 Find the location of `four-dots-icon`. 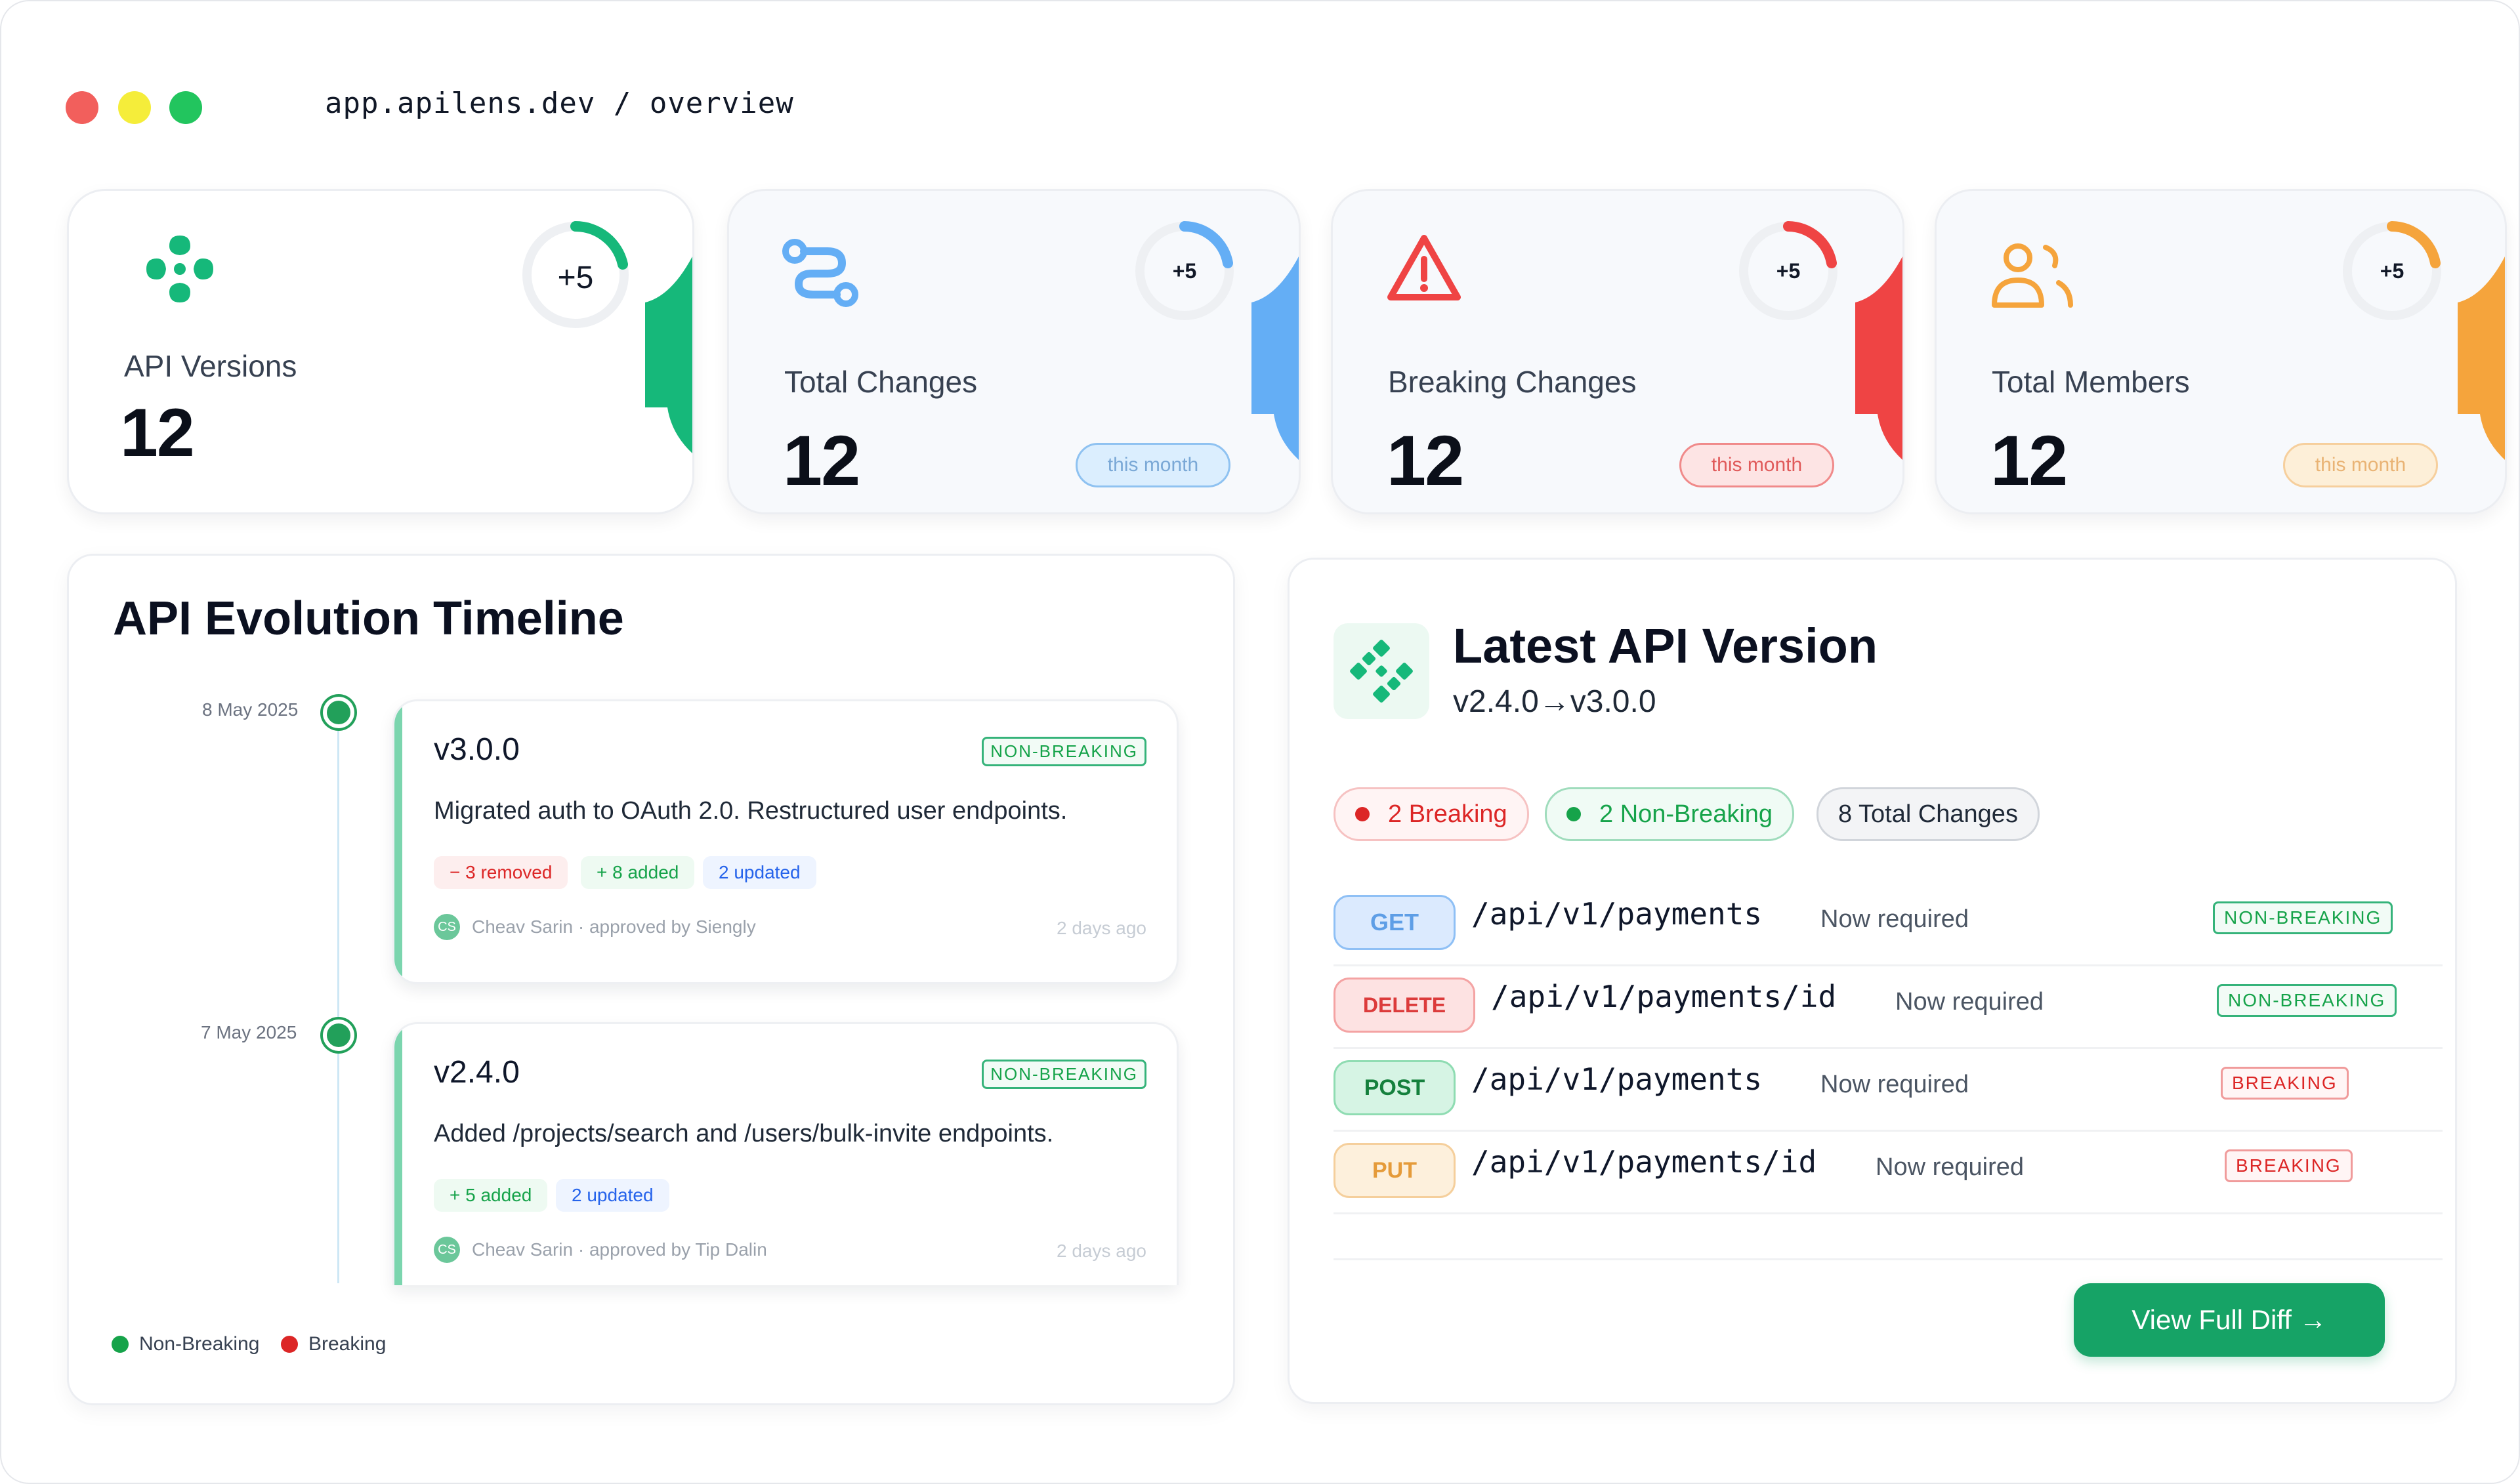

four-dots-icon is located at coordinates (179, 269).